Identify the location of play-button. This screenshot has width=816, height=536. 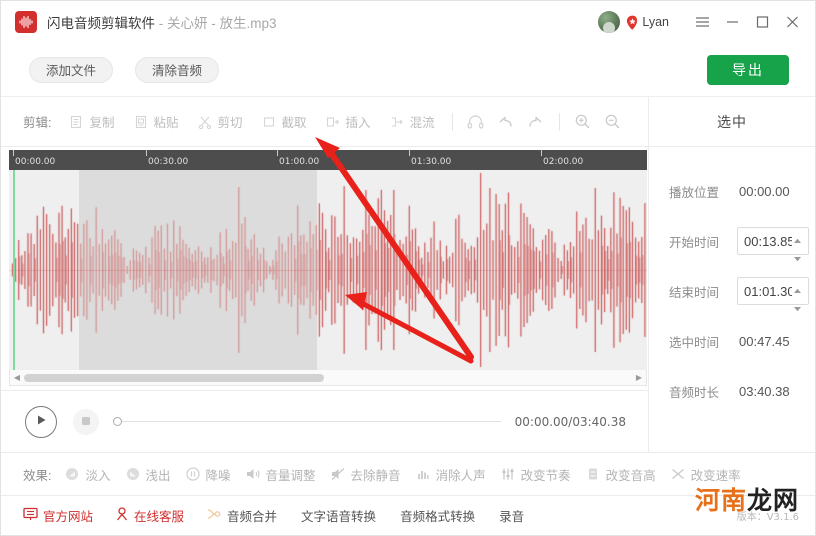
(41, 421).